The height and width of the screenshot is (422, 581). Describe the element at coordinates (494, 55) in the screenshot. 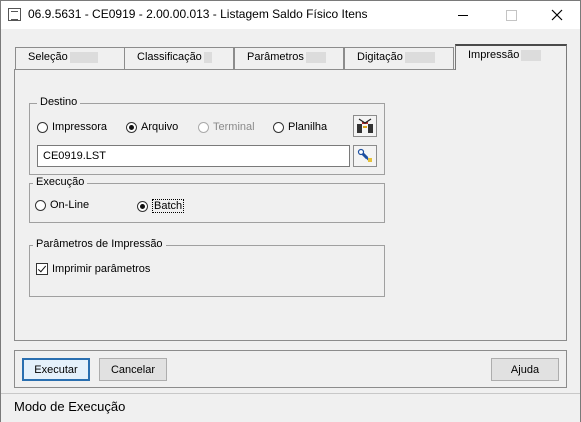

I see `tab-label: Impressão` at that location.